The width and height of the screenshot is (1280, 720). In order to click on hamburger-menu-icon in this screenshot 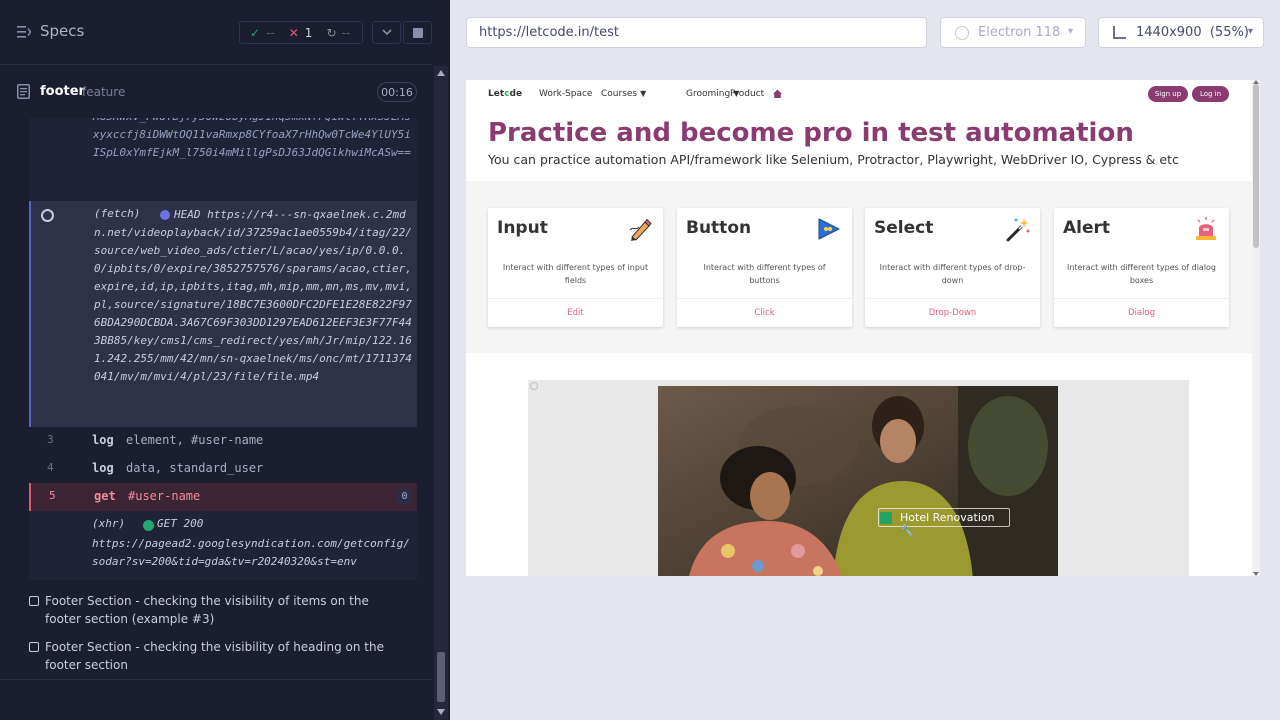, I will do `click(24, 32)`.